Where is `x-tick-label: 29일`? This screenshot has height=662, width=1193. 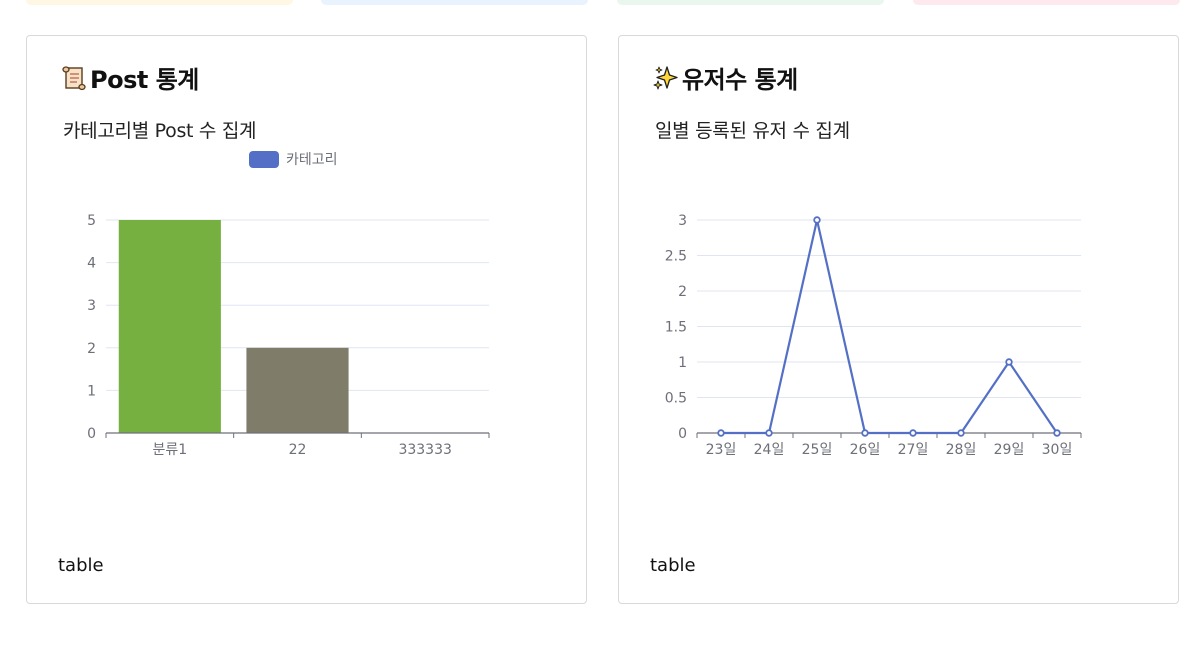
x-tick-label: 29일 is located at coordinates (1009, 450).